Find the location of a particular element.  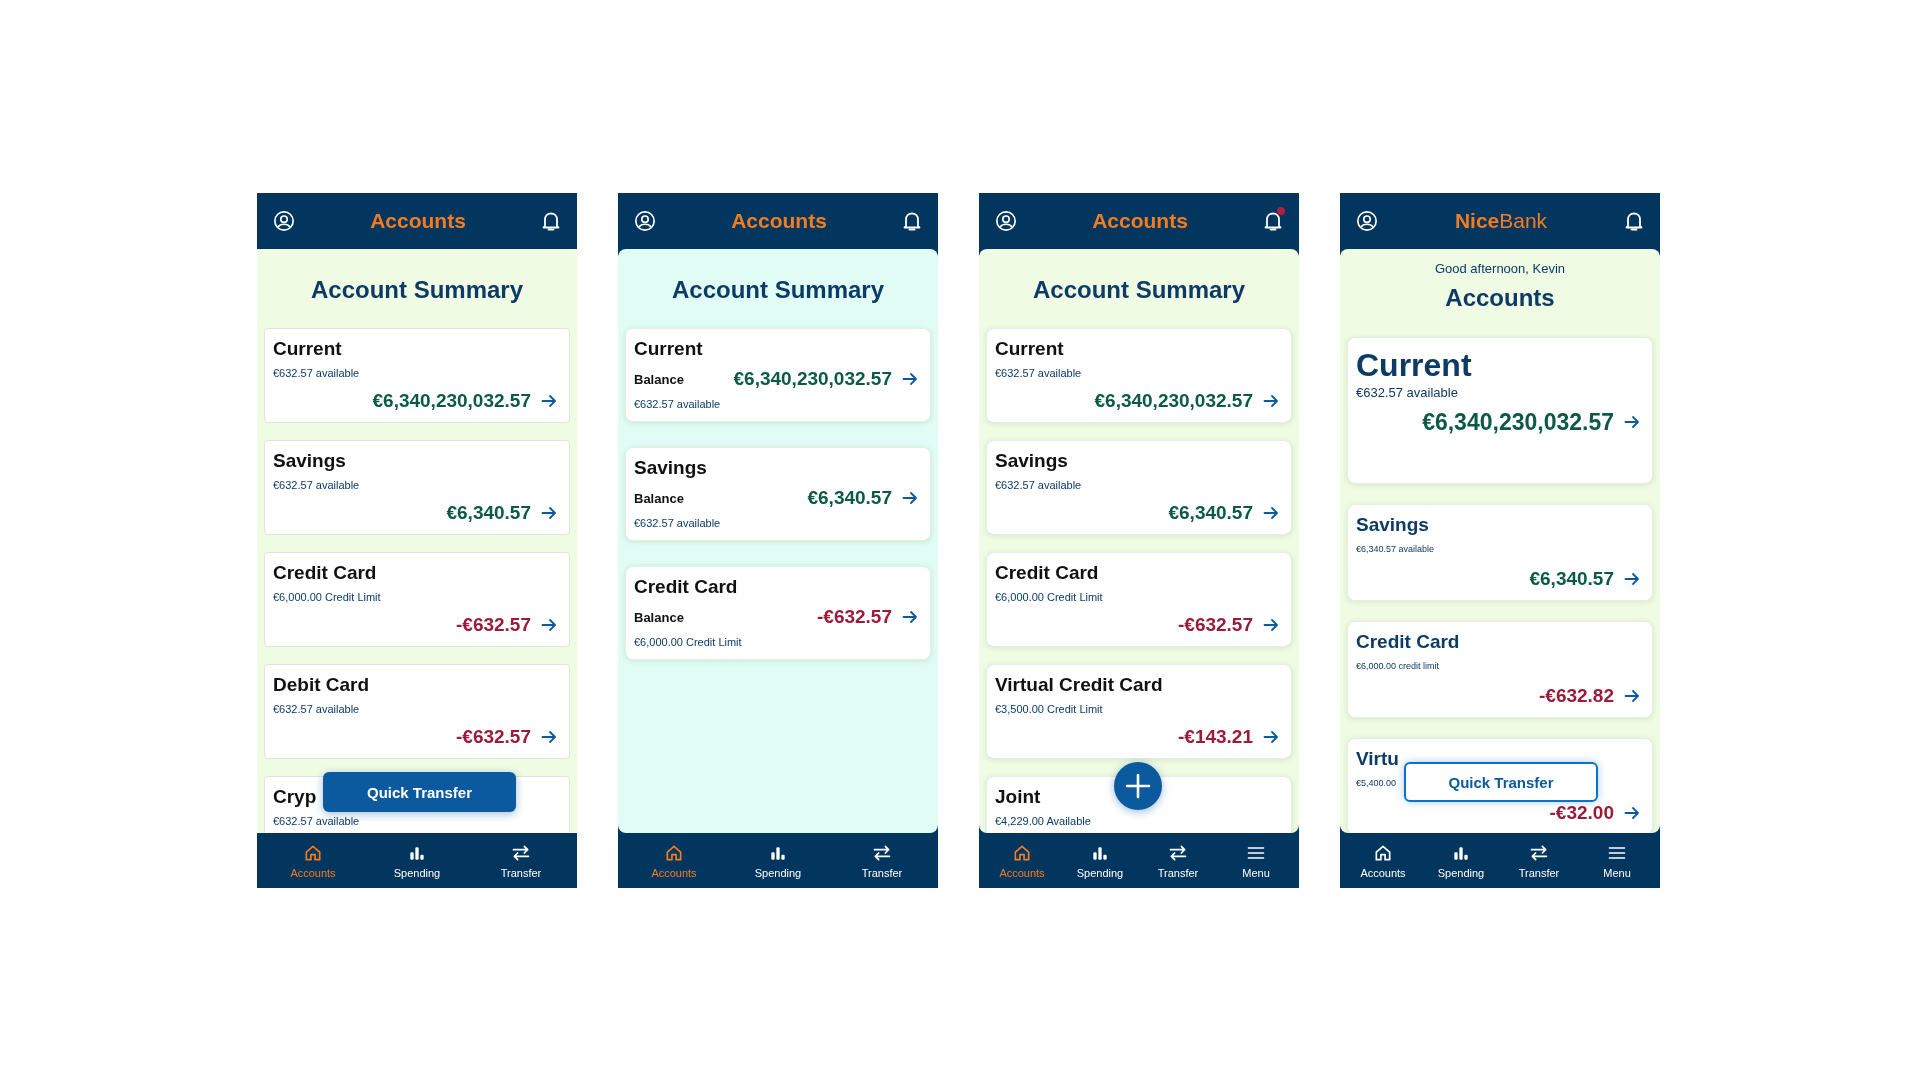

account-note: €6,000.00 credit limit is located at coordinates (1398, 666).